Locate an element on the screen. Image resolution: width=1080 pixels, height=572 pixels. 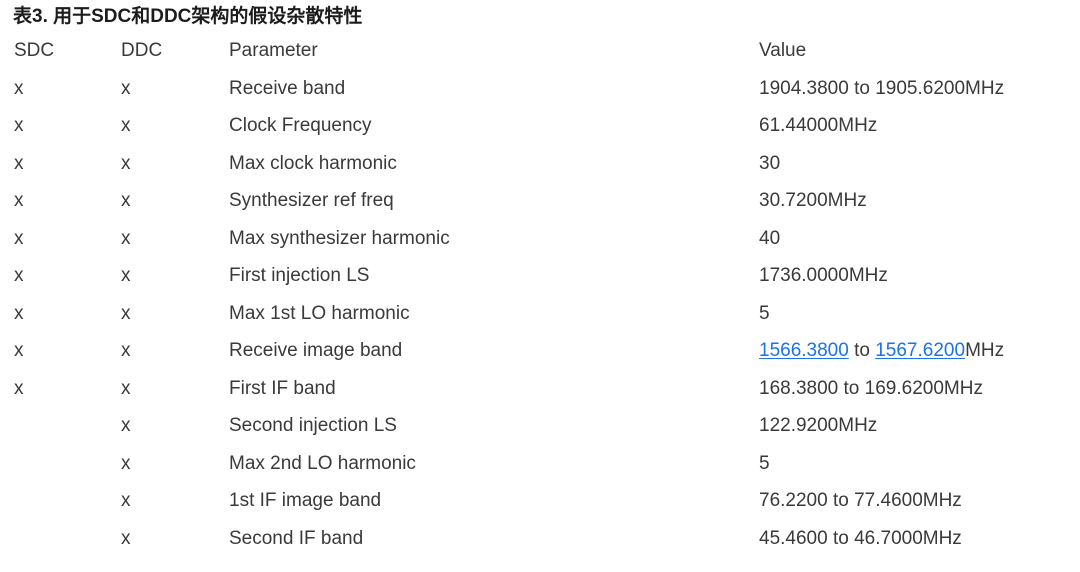
column-header-sdc: SDC is located at coordinates (34, 50).